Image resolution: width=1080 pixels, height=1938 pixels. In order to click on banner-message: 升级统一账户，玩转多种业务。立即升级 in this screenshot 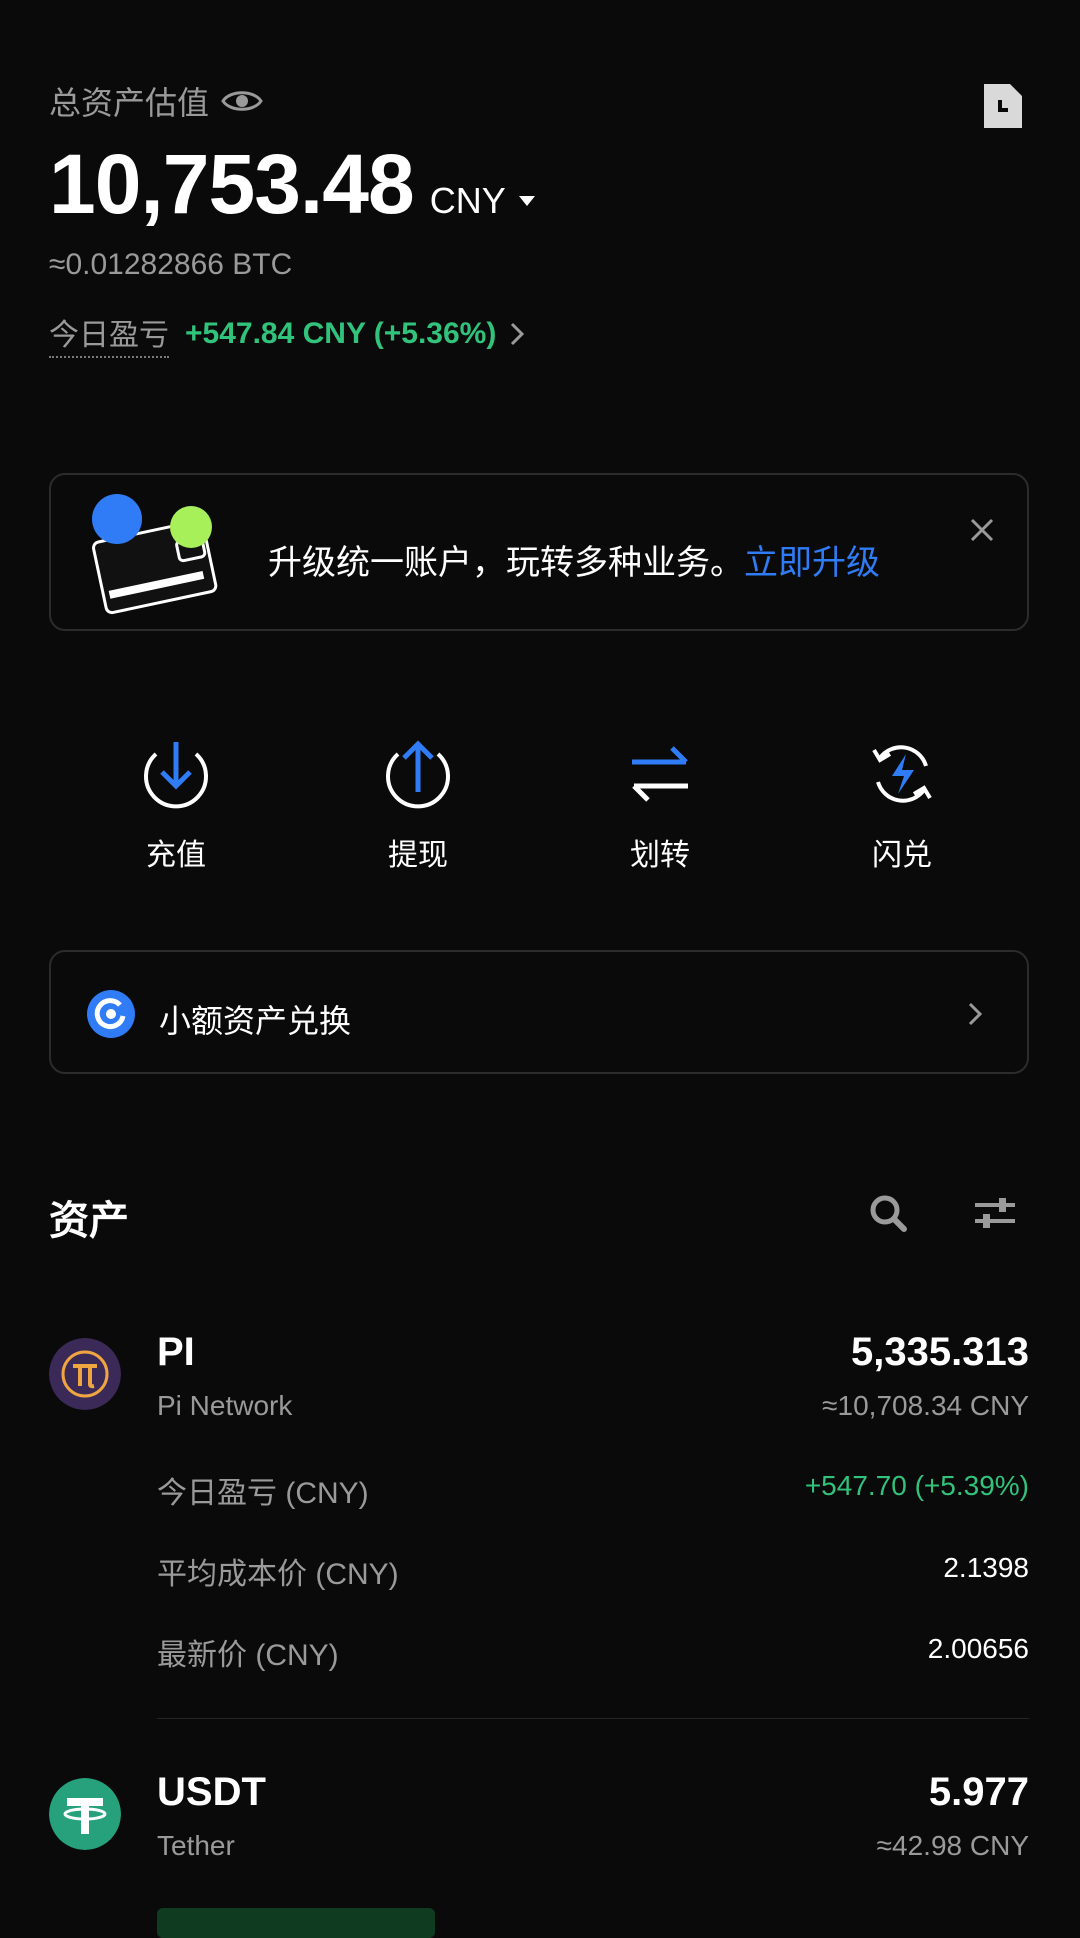, I will do `click(574, 559)`.